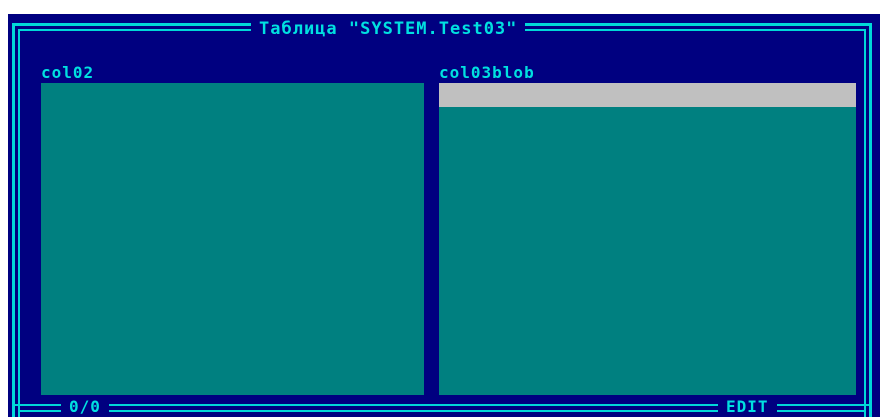  Describe the element at coordinates (487, 73) in the screenshot. I see `column-header-col03blob: col03blob` at that location.